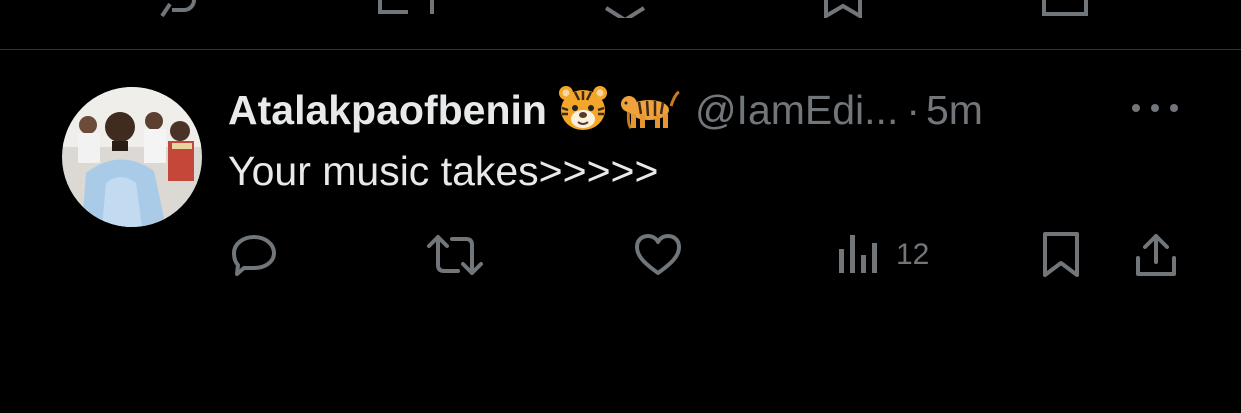 The width and height of the screenshot is (1241, 413). Describe the element at coordinates (132, 157) in the screenshot. I see `avatar` at that location.